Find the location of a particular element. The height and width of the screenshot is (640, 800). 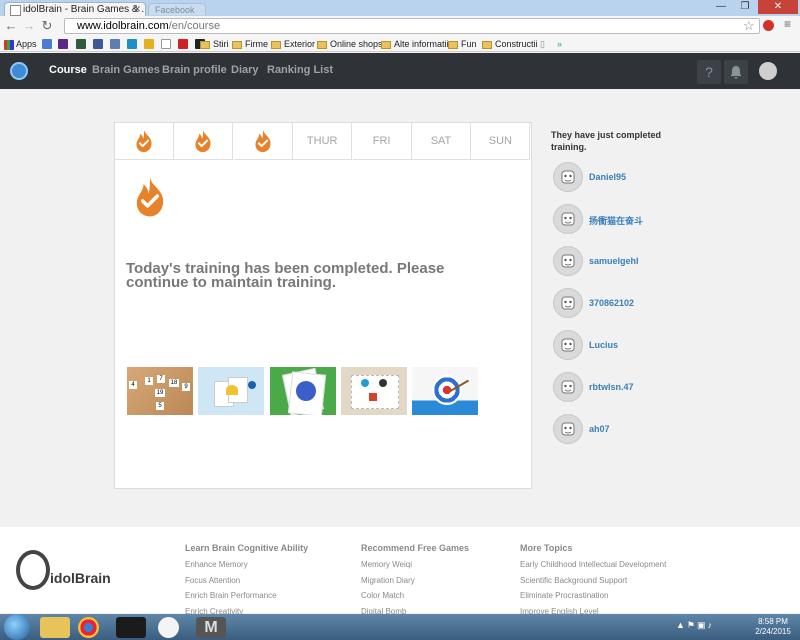

extension-icon is located at coordinates (768, 25).